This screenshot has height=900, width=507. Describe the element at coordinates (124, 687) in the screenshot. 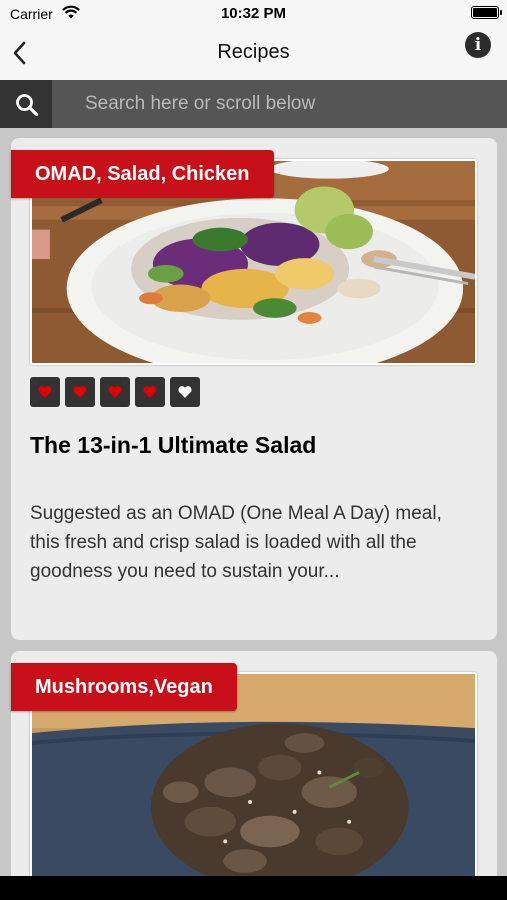

I see `recipe-tags: Mushrooms,Vegan` at that location.